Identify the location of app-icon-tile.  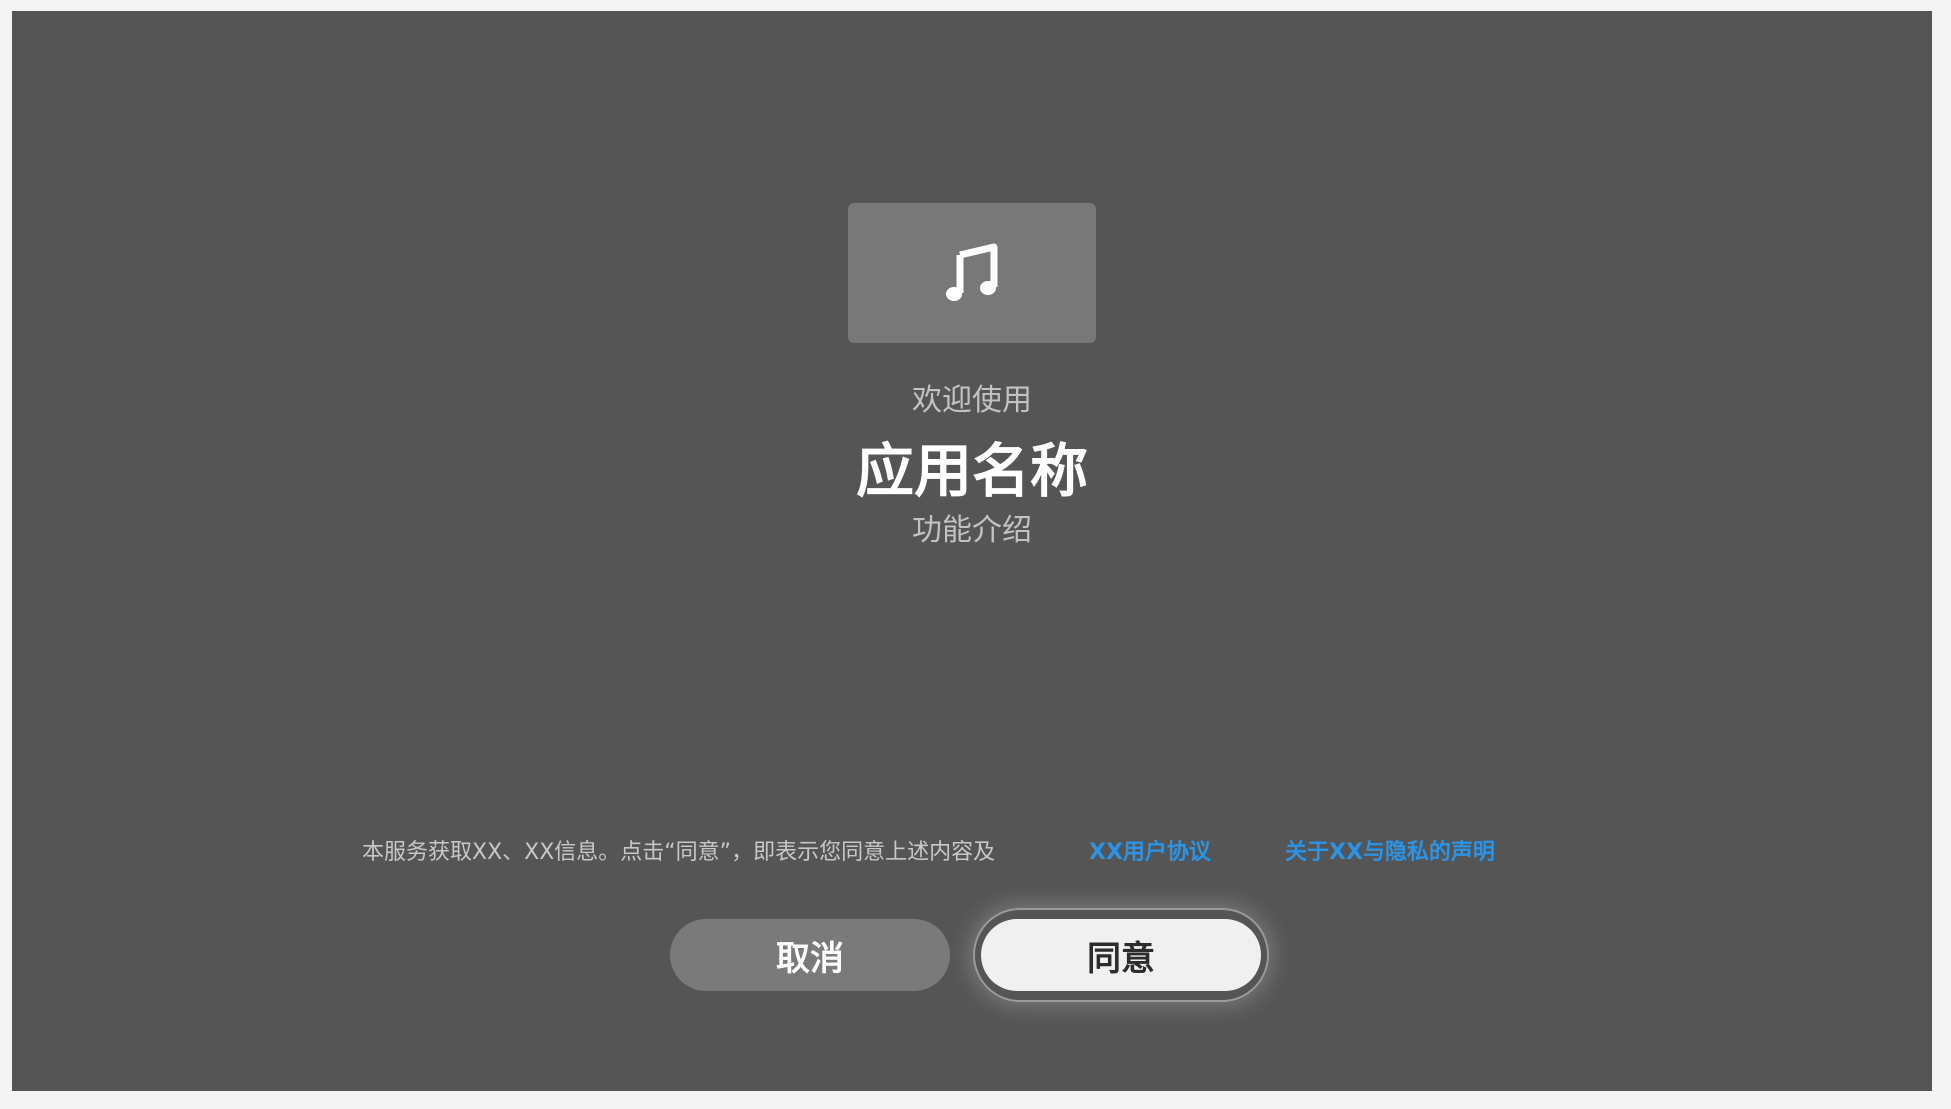
(972, 273).